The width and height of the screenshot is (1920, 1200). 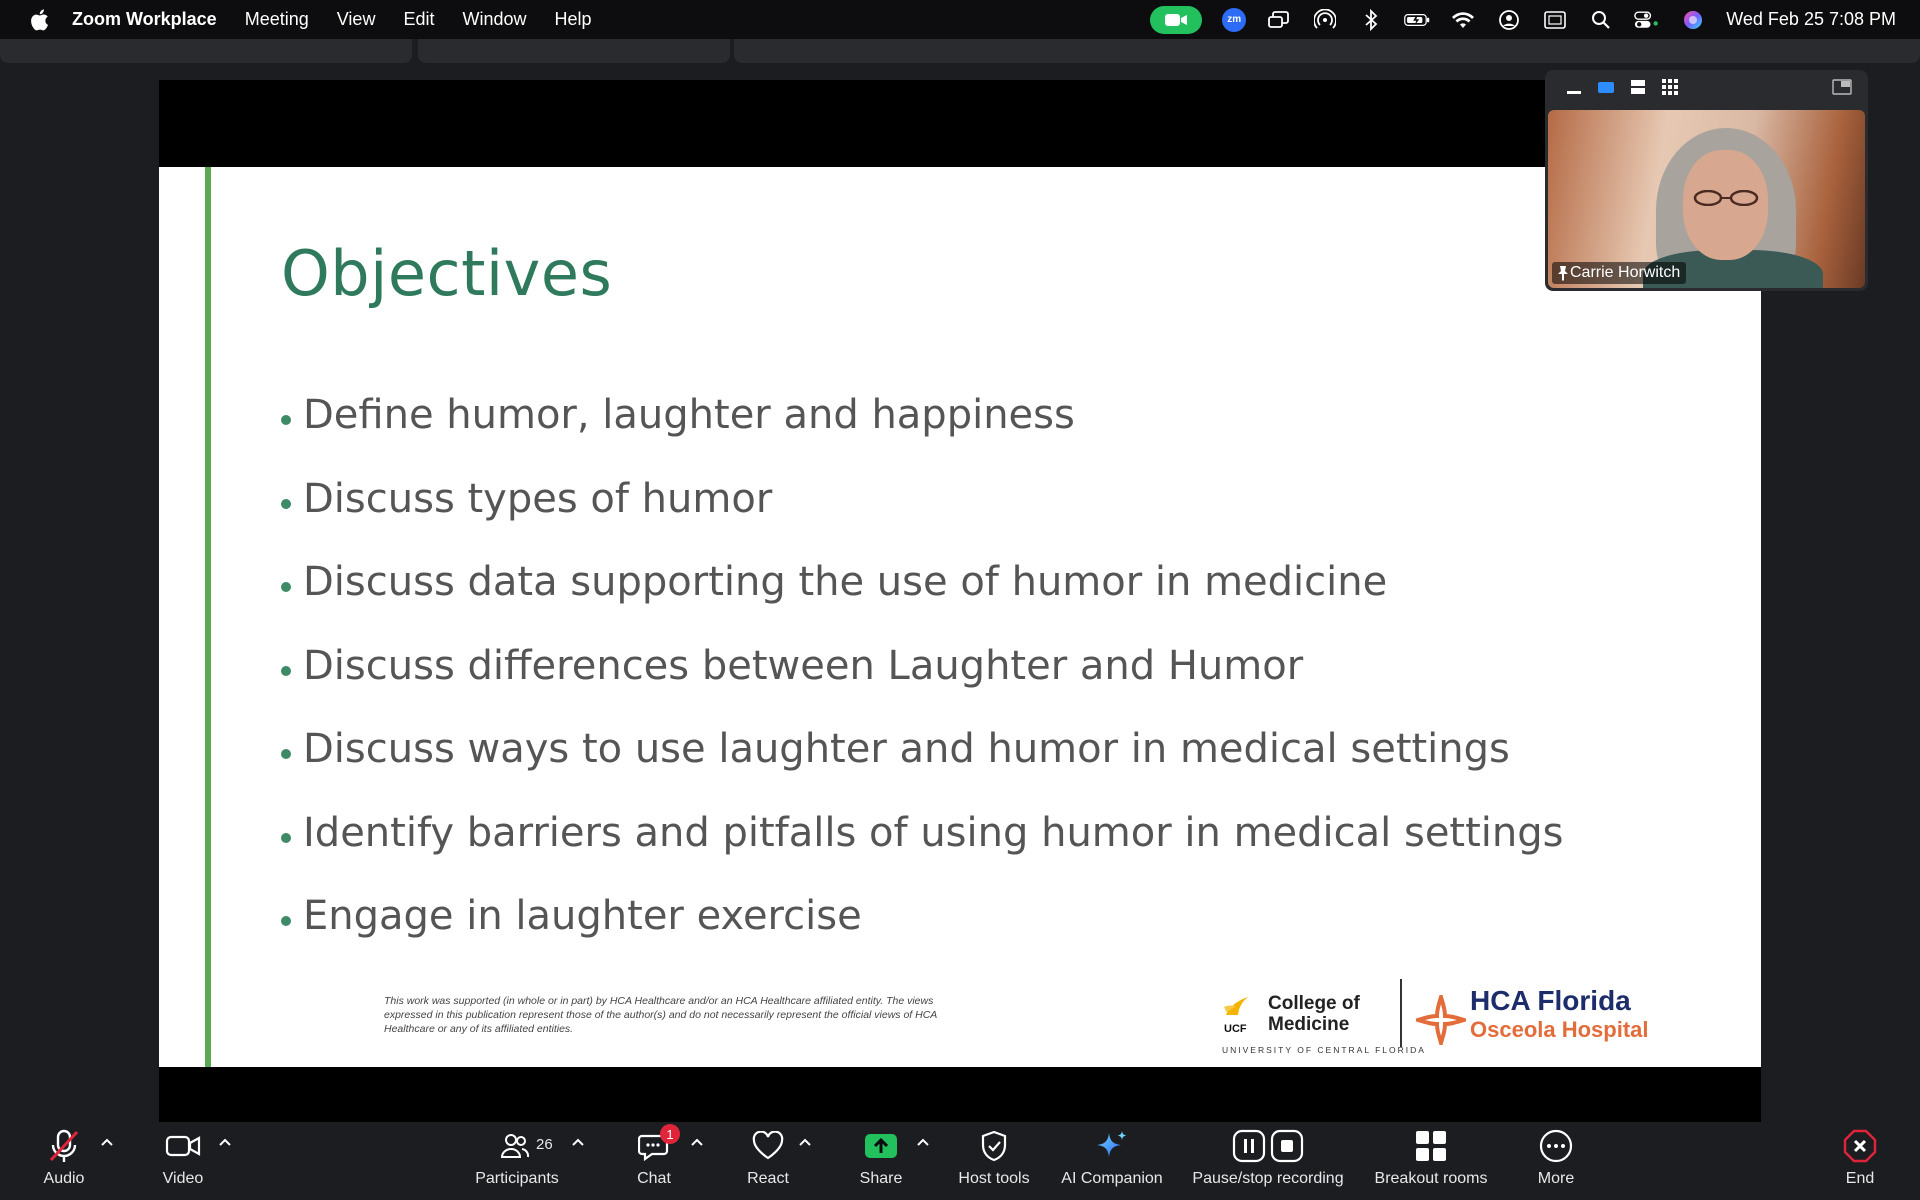 What do you see at coordinates (1324, 1050) in the screenshot?
I see `ucf-university-name: UNIVERSITY OF CENTRAL FLORIDA` at bounding box center [1324, 1050].